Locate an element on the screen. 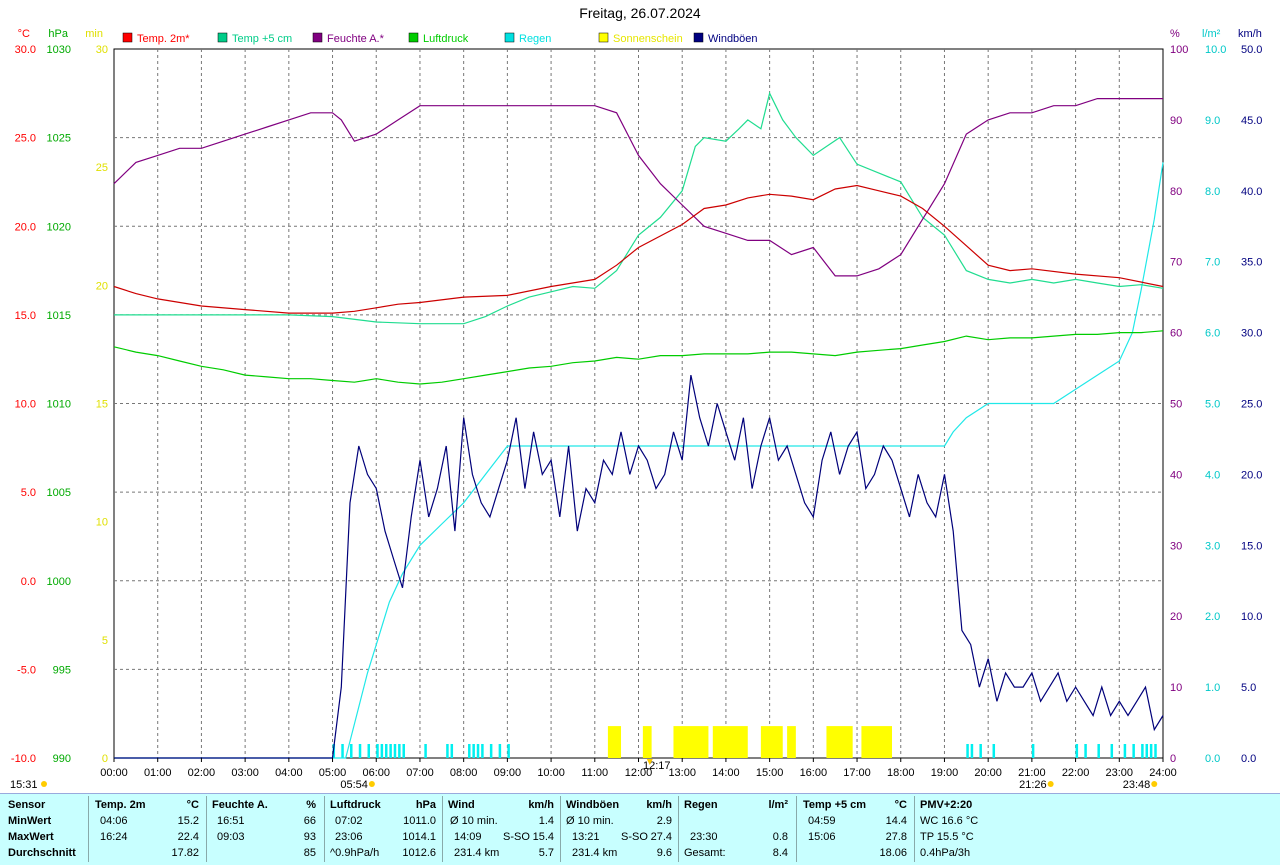 The height and width of the screenshot is (865, 1280). wind-title: Wind is located at coordinates (461, 805).